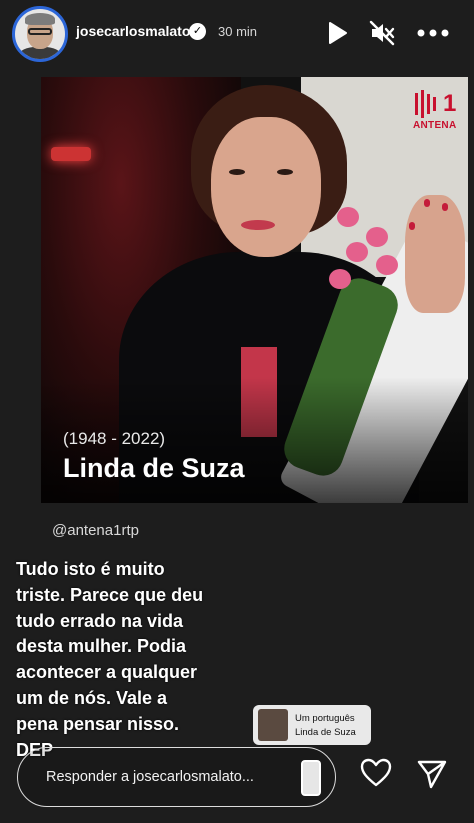 This screenshot has height=823, width=474. Describe the element at coordinates (133, 31) in the screenshot. I see `username: josecarlosmalato` at that location.